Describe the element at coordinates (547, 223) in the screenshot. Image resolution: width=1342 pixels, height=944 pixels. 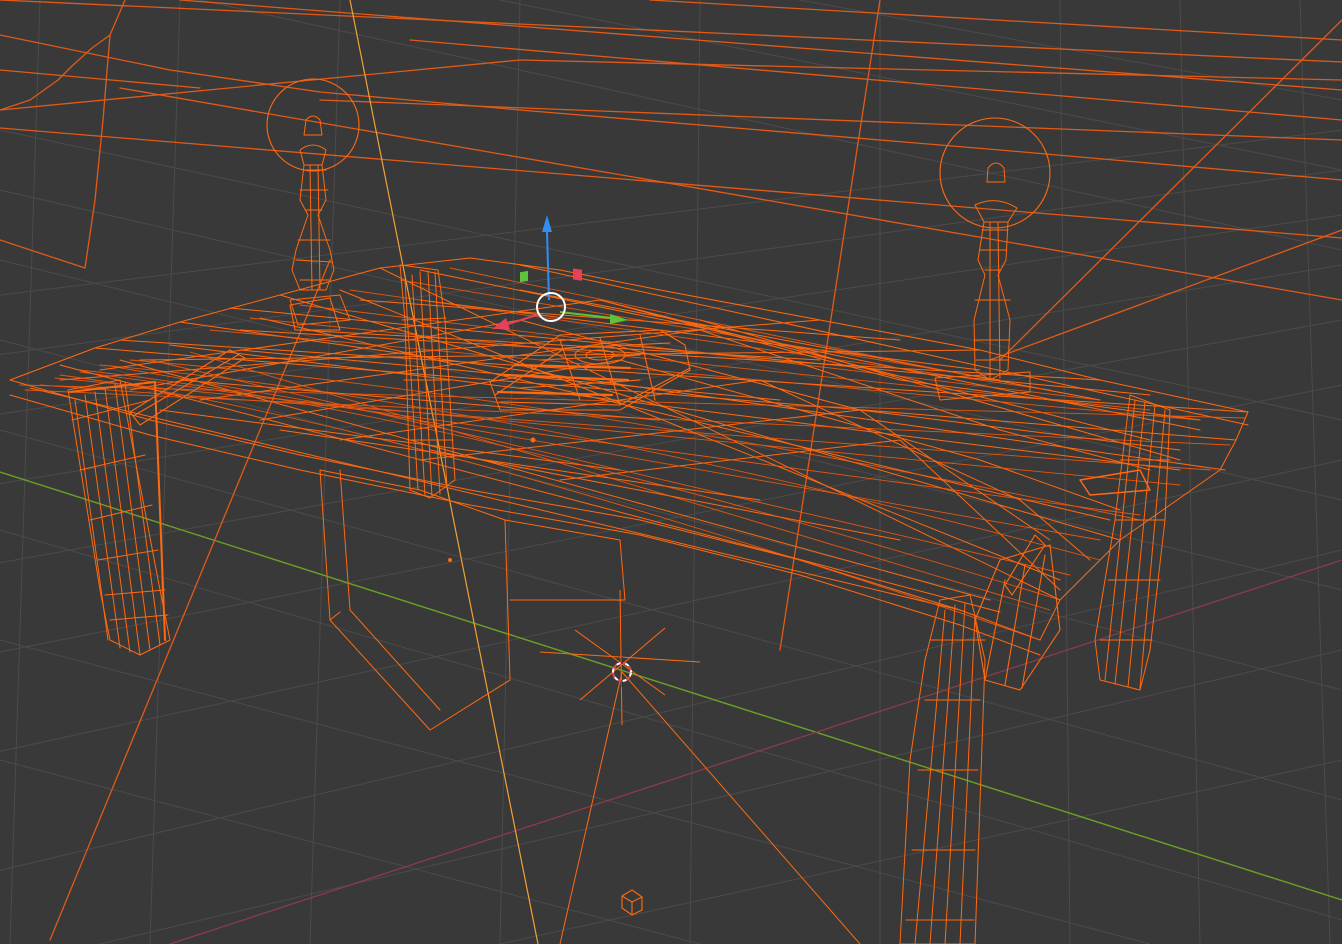
I see `gizmo-z-arrow-icon` at that location.